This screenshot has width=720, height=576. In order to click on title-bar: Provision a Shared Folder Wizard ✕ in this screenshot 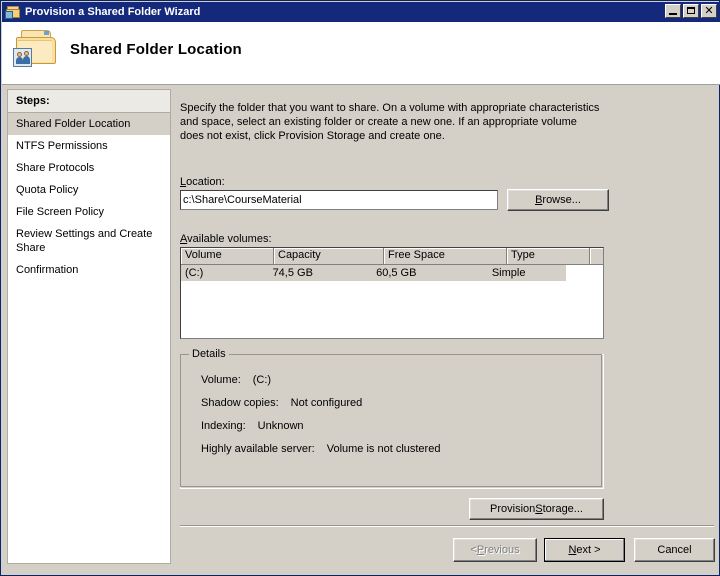, I will do `click(361, 12)`.